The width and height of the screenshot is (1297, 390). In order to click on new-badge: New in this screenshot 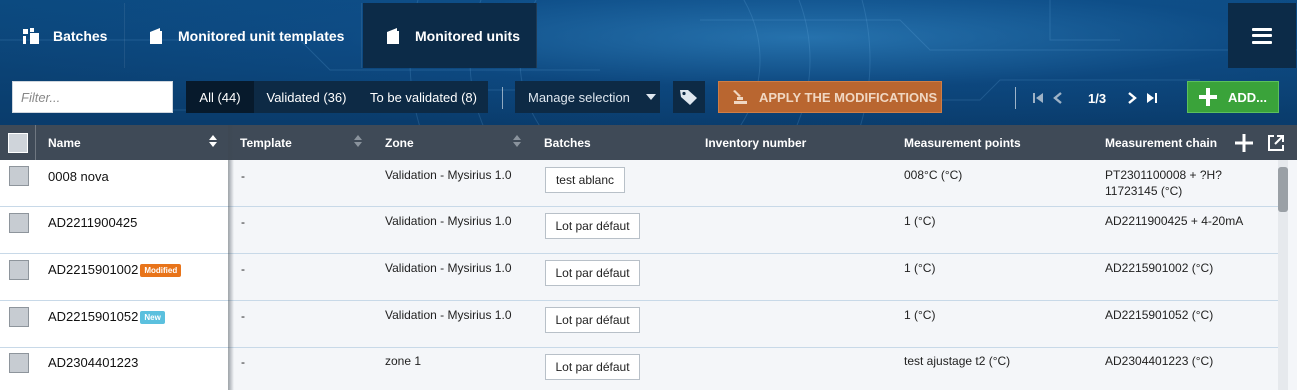, I will do `click(152, 318)`.